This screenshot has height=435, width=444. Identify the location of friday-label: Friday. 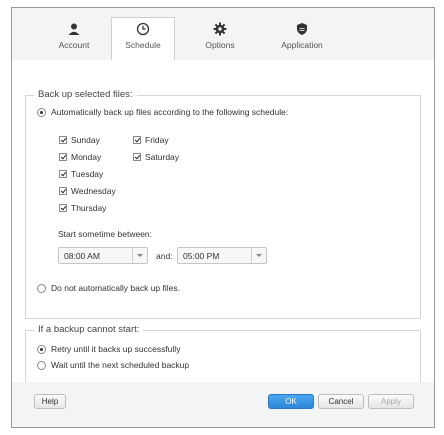
(157, 140).